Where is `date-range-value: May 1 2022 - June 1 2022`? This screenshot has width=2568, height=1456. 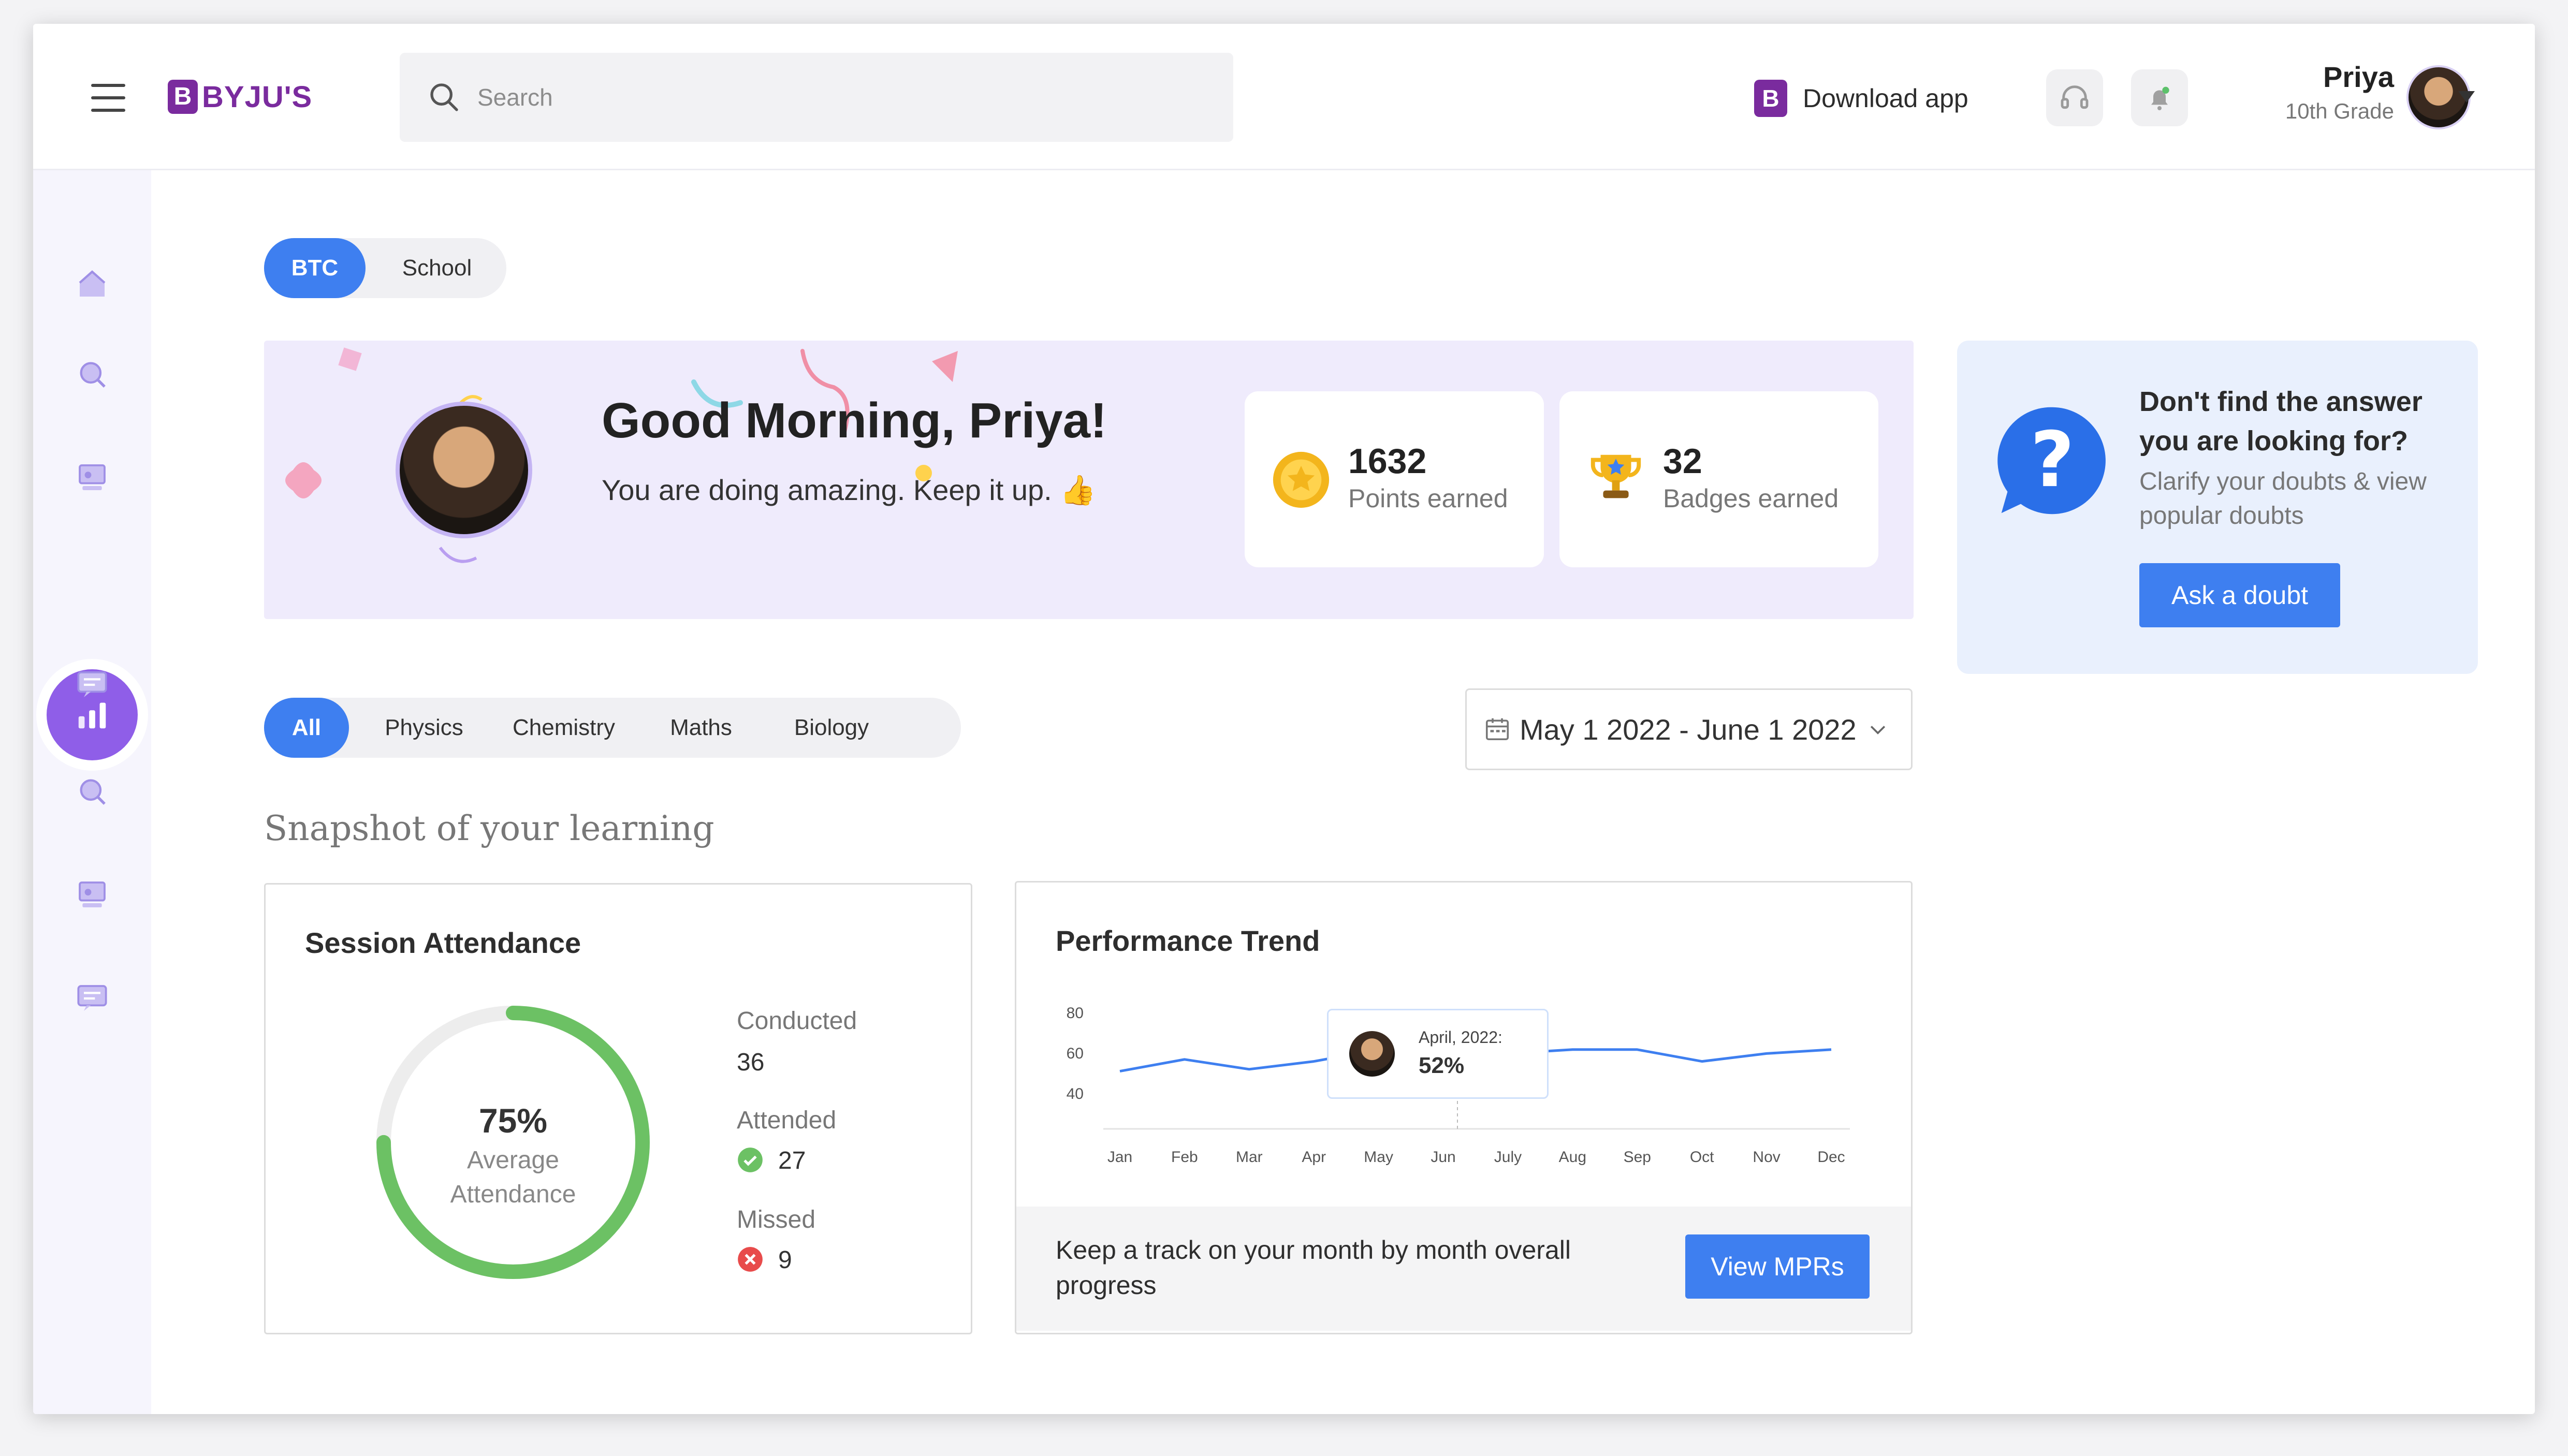 date-range-value: May 1 2022 - June 1 2022 is located at coordinates (1688, 730).